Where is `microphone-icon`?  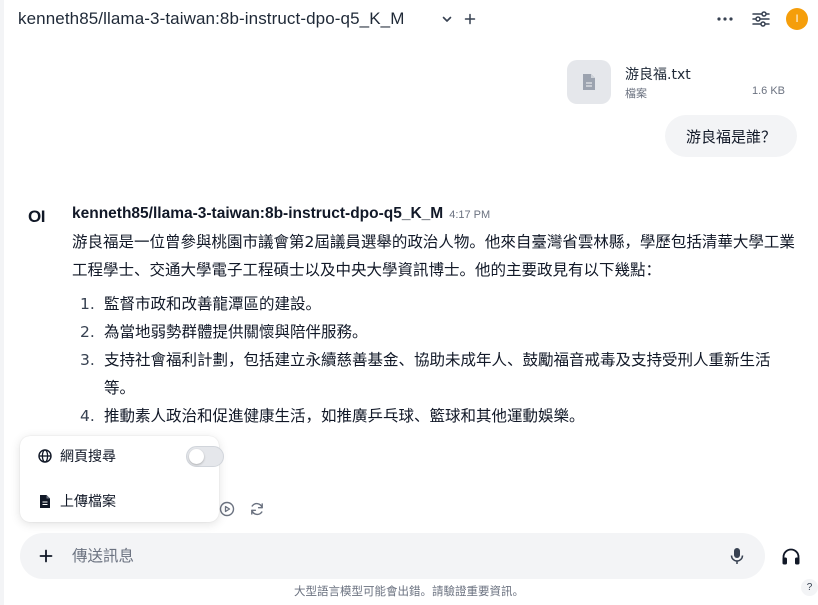
microphone-icon is located at coordinates (737, 556).